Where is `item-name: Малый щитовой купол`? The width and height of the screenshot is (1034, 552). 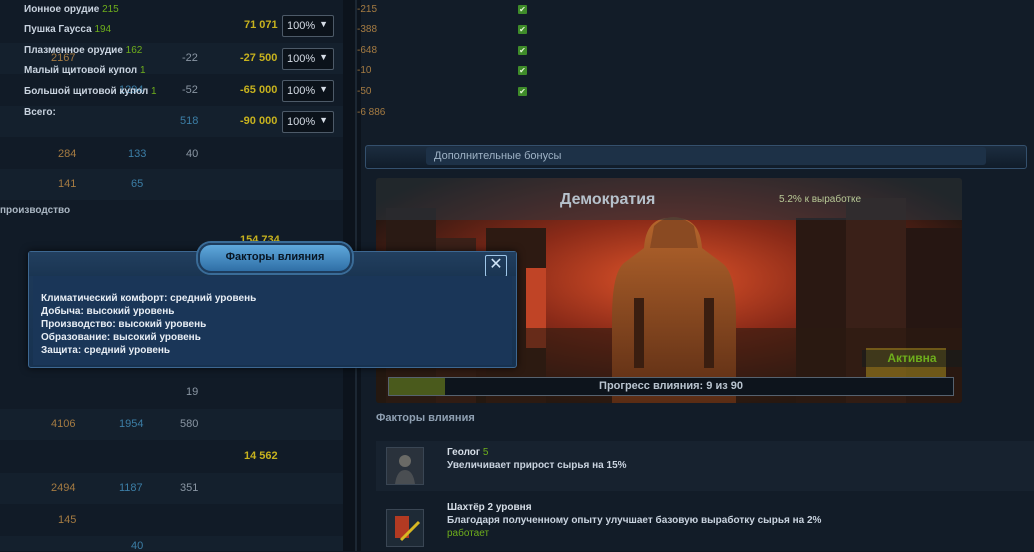
item-name: Малый щитовой купол is located at coordinates (81, 70).